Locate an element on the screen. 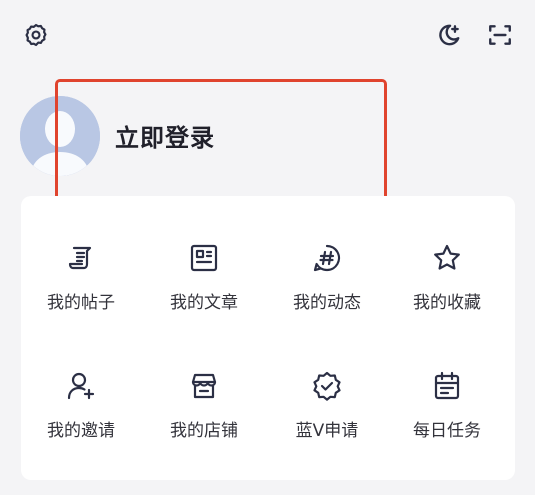 The image size is (535, 495). hashtag-icon is located at coordinates (327, 258).